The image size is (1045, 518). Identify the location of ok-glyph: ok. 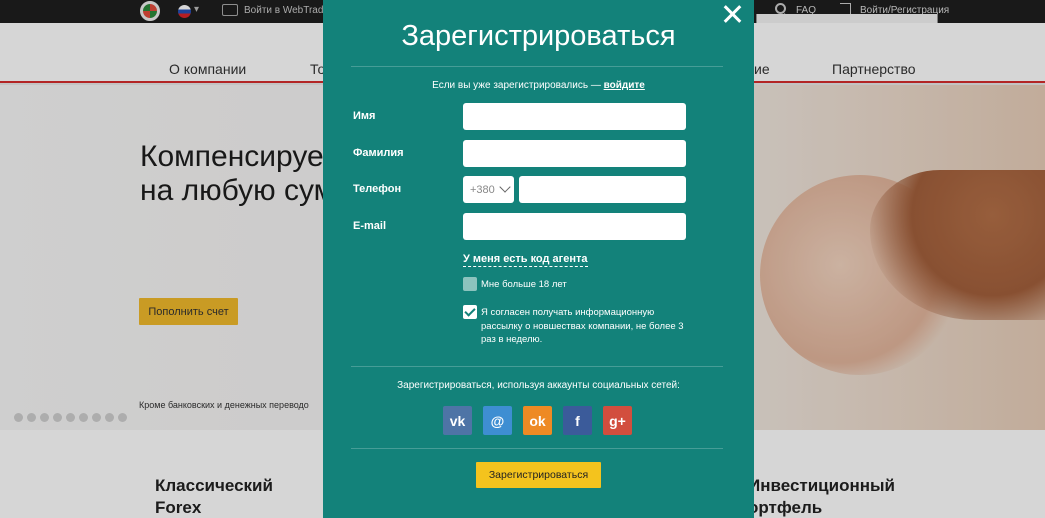
(537, 420).